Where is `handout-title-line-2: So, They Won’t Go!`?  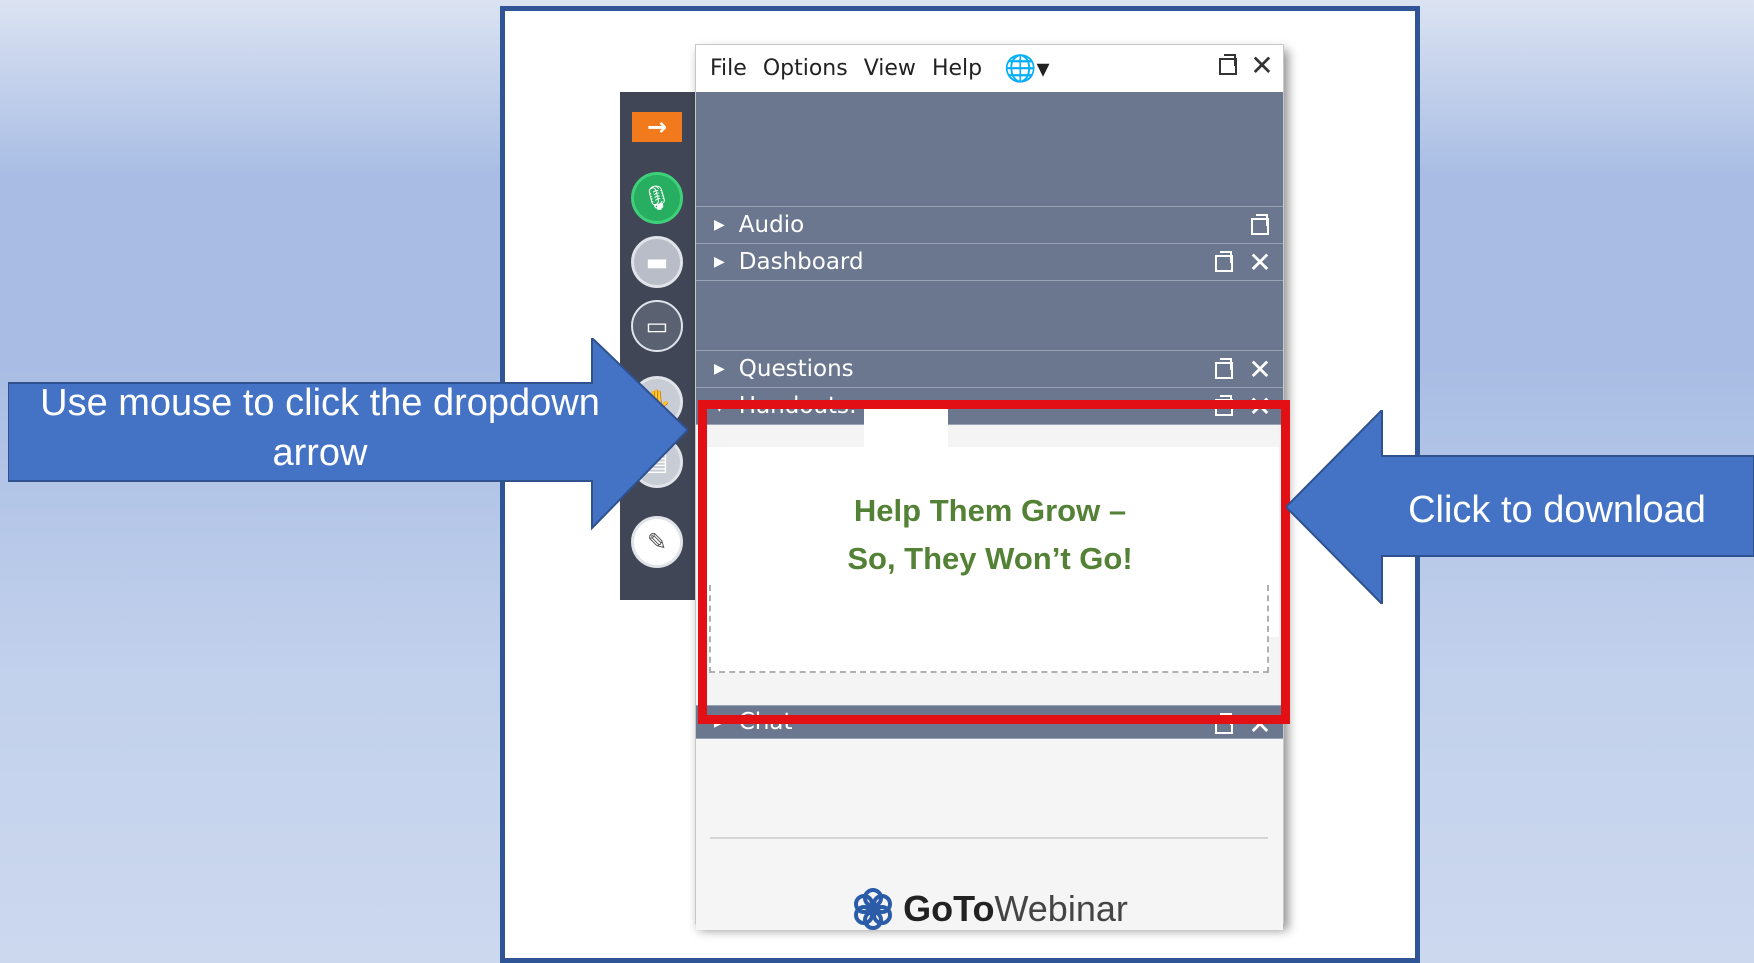 handout-title-line-2: So, They Won’t Go! is located at coordinates (990, 558).